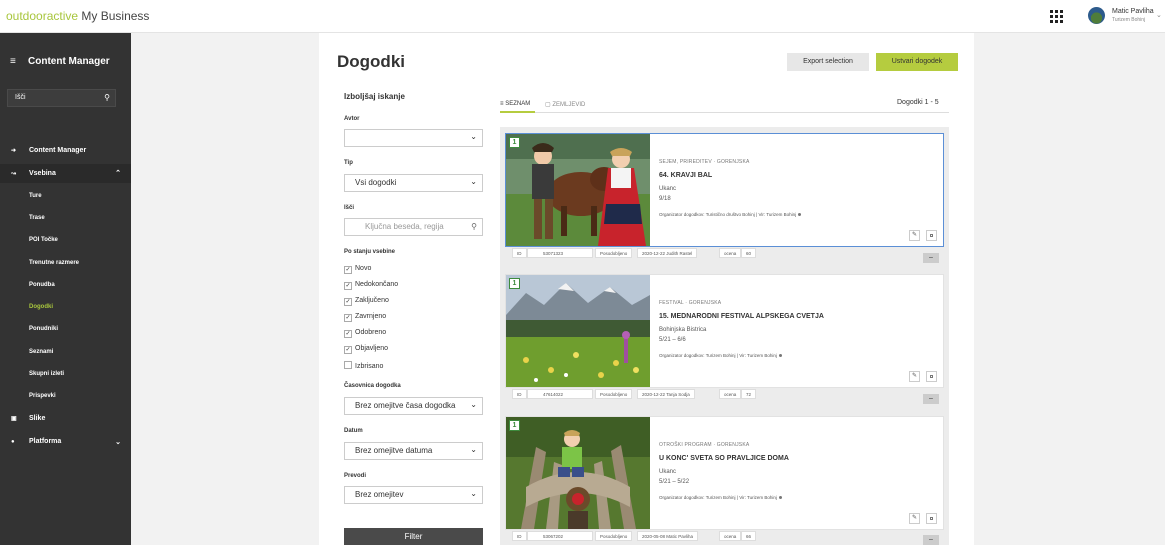 The width and height of the screenshot is (1165, 545). Describe the element at coordinates (42, 285) in the screenshot. I see `sidebar-subitem-offers: Ponudba` at that location.